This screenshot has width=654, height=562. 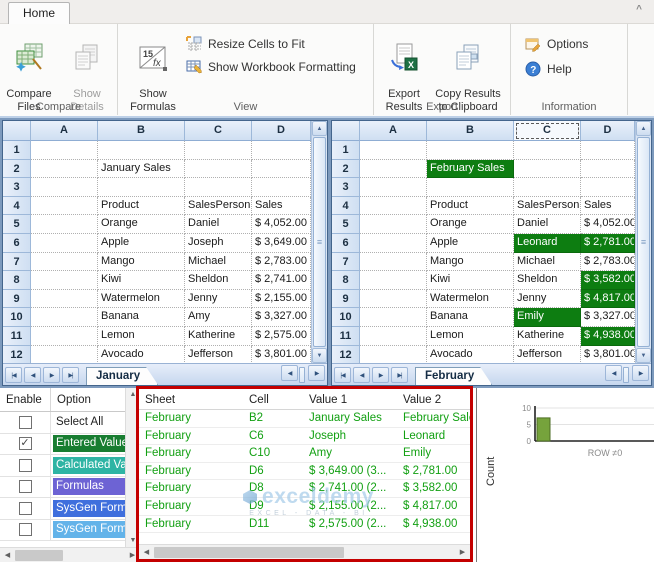 What do you see at coordinates (639, 9) in the screenshot?
I see `minimize-ribbon-icon: ^` at bounding box center [639, 9].